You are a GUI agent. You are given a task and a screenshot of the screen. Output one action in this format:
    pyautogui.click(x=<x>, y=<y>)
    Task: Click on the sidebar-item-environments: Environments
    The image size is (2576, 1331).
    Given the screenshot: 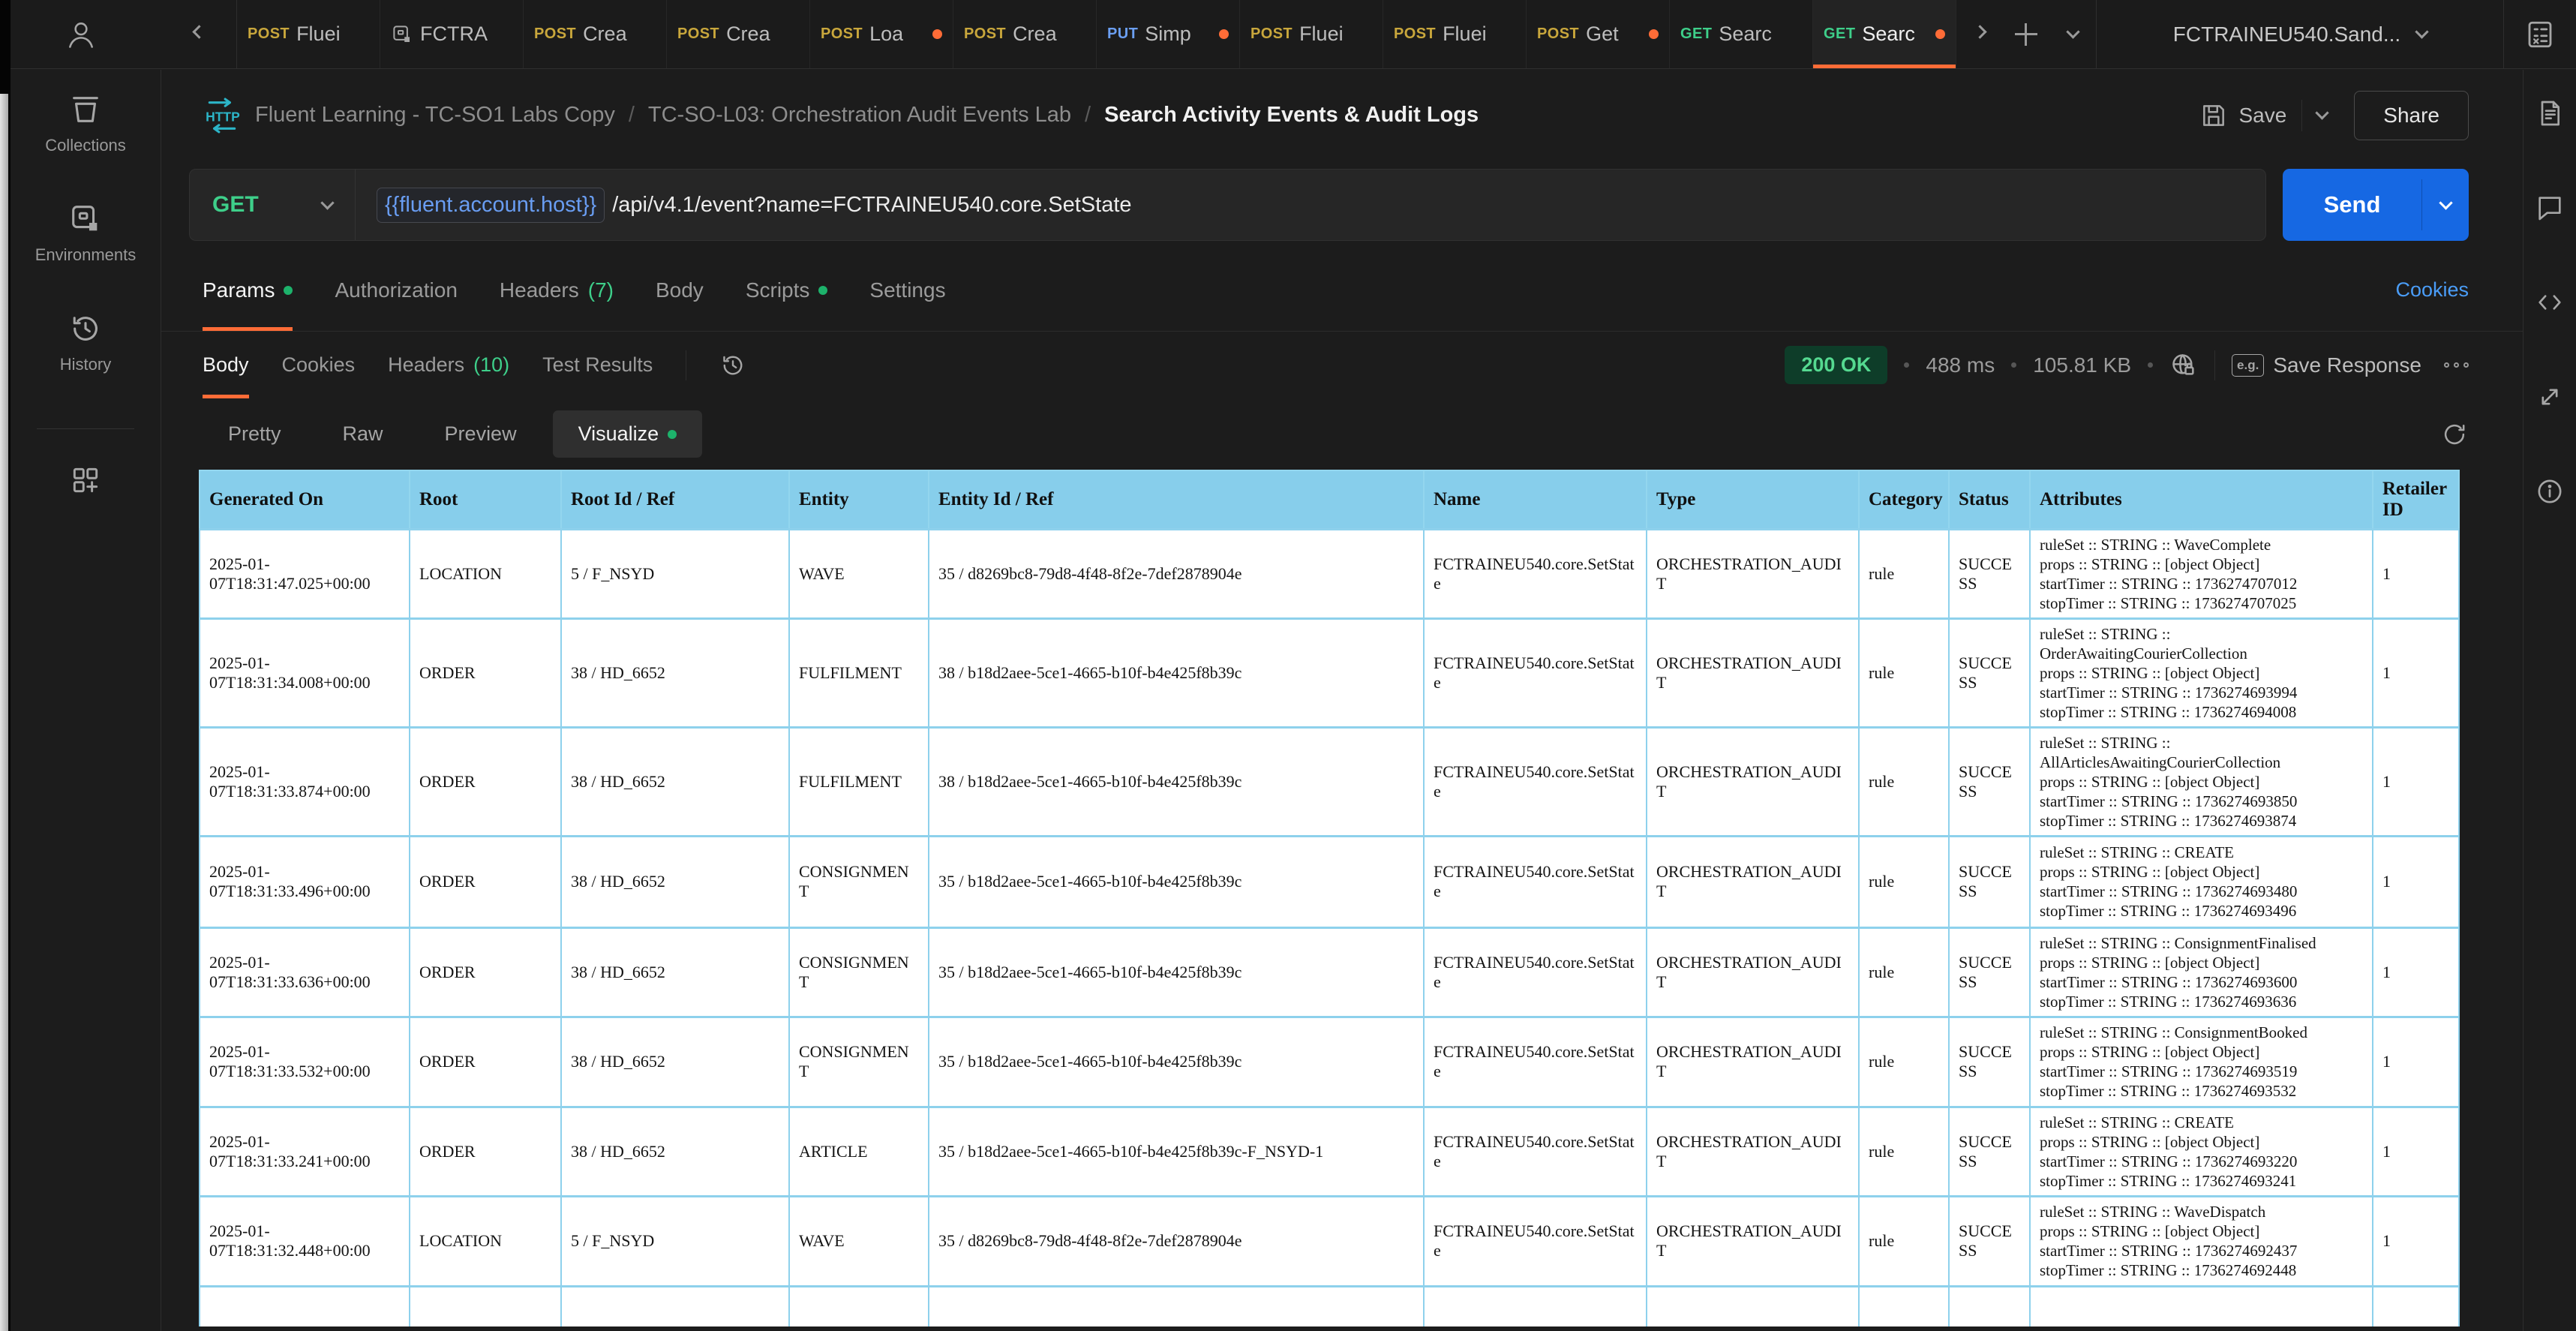 What is the action you would take?
    pyautogui.click(x=85, y=234)
    